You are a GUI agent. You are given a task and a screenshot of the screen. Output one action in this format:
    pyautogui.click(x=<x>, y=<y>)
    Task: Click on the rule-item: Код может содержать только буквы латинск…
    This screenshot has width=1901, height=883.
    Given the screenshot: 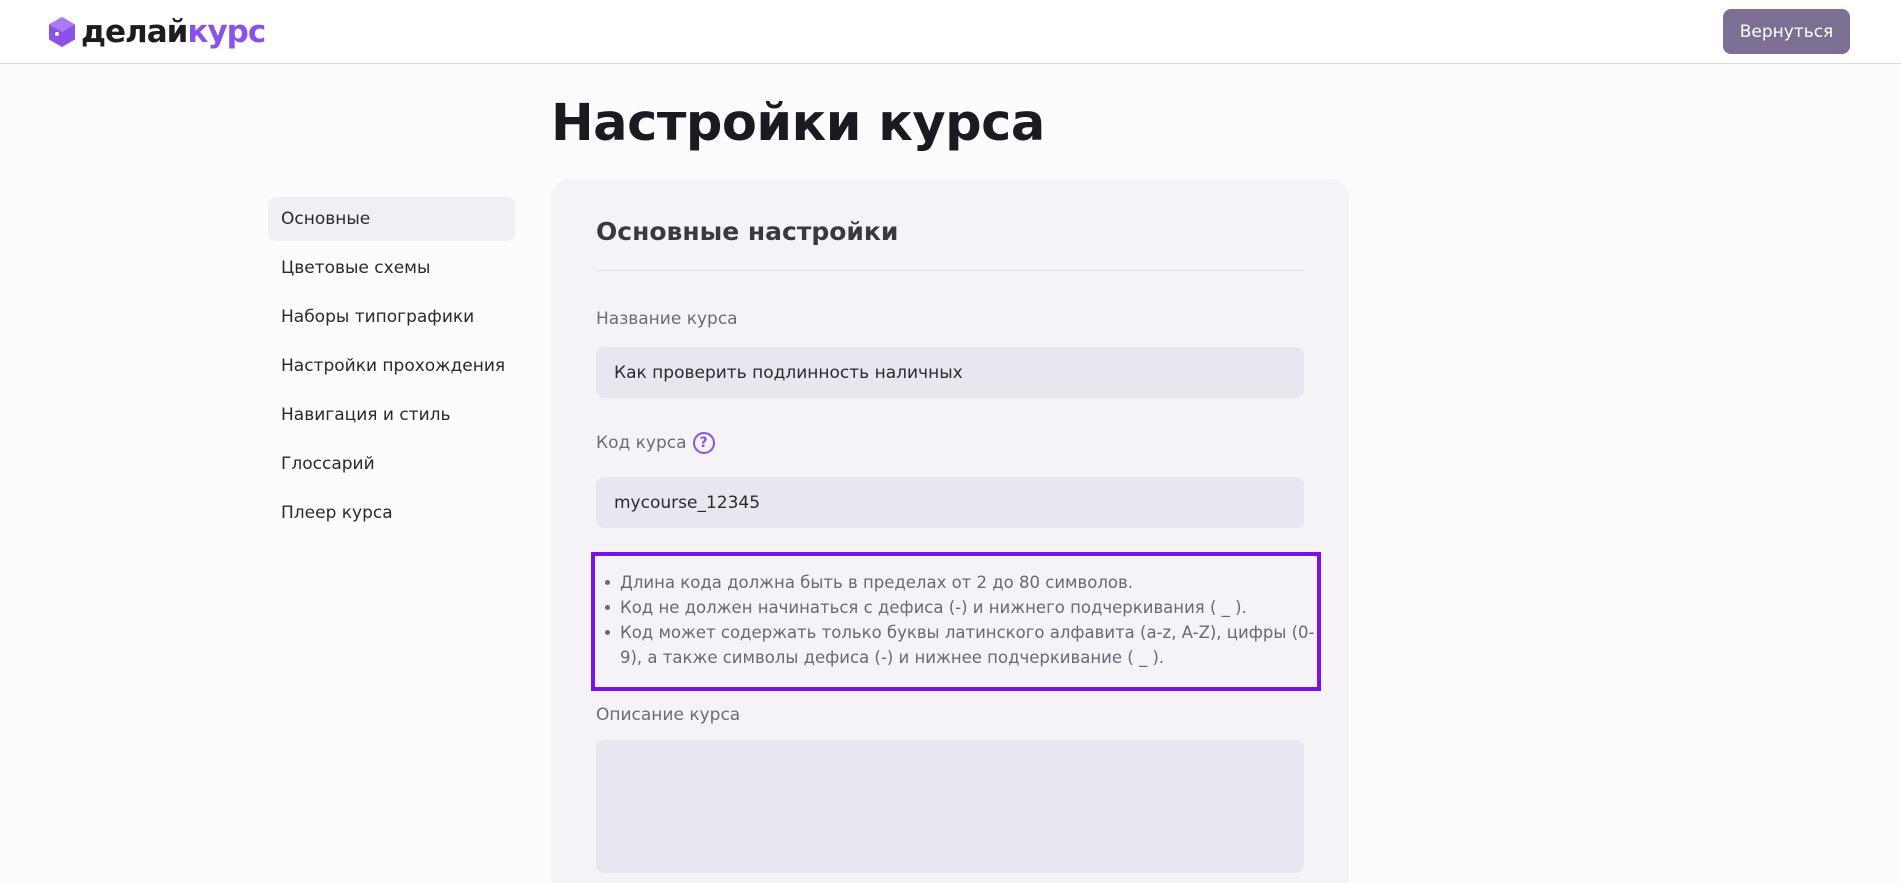 What is the action you would take?
    pyautogui.click(x=956, y=645)
    